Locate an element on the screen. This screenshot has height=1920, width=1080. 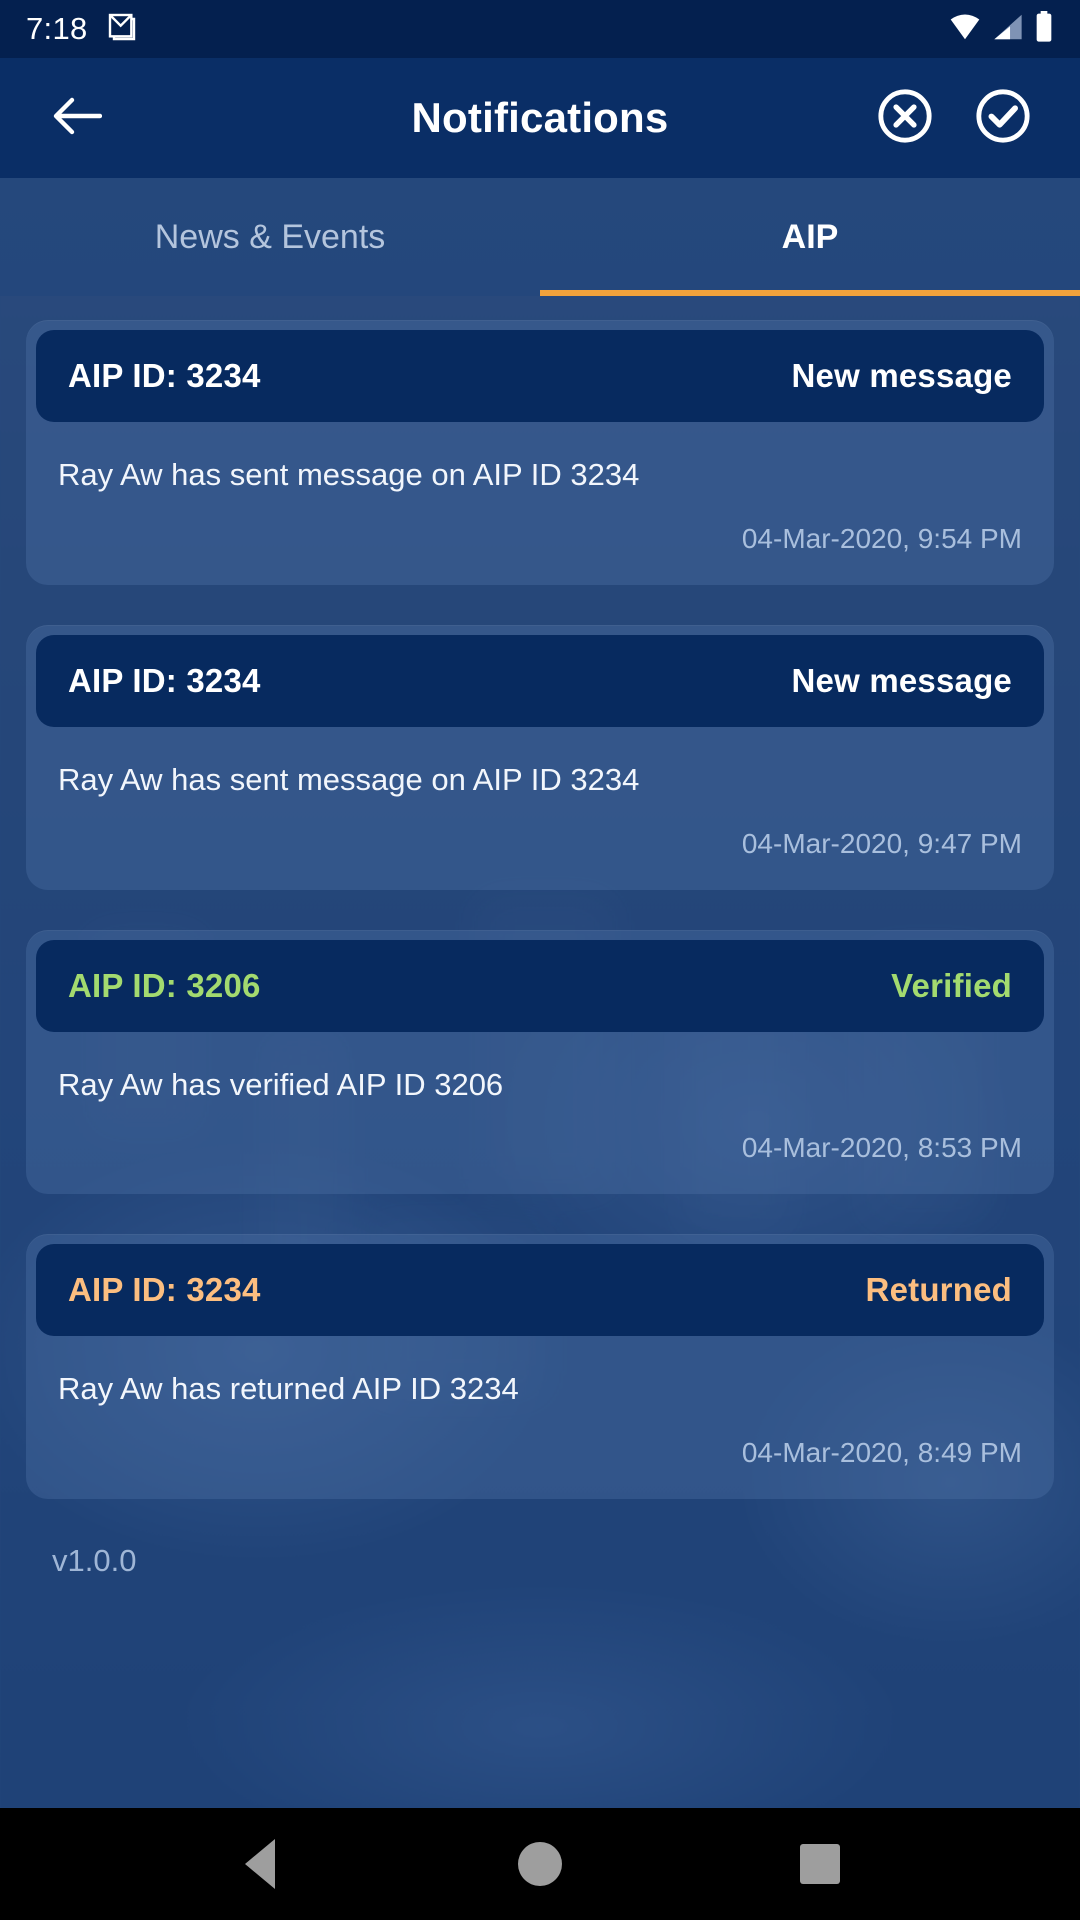
app-version-label: v1.0.0 is located at coordinates (94, 1560).